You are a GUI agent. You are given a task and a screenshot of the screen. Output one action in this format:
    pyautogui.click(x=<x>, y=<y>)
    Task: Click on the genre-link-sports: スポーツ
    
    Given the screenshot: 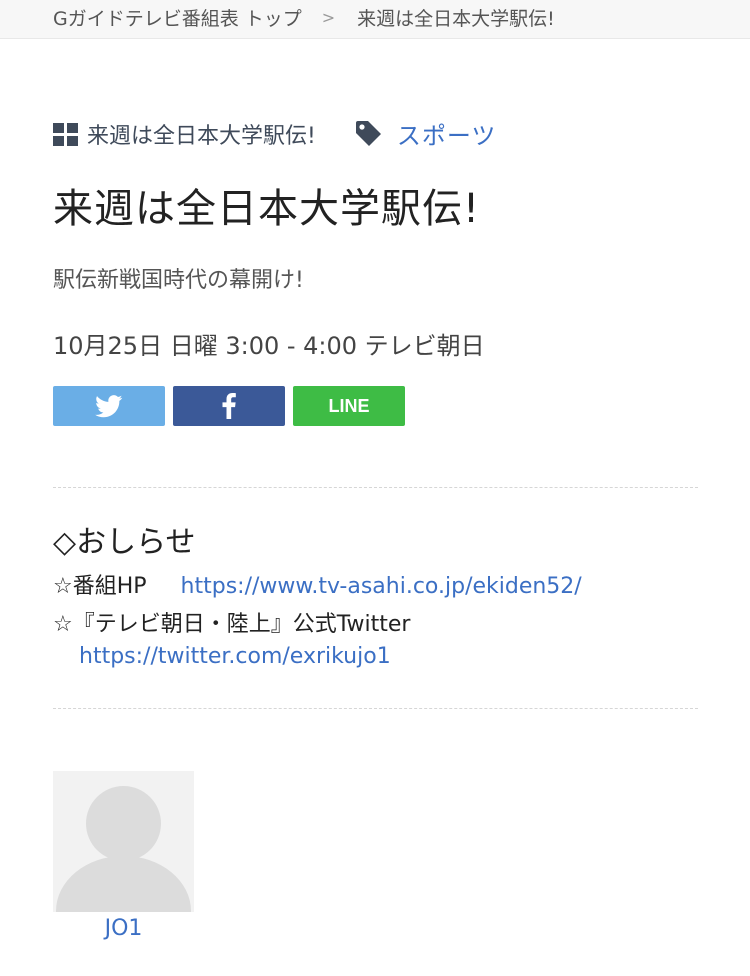 What is the action you would take?
    pyautogui.click(x=447, y=133)
    